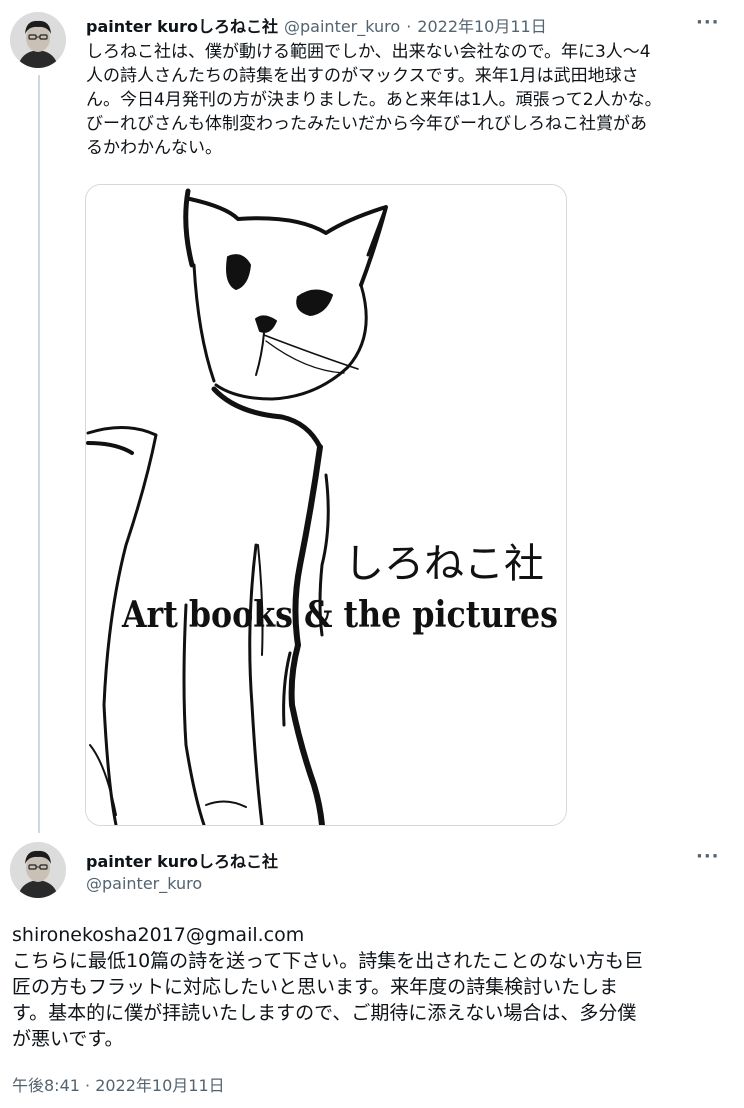 The width and height of the screenshot is (744, 1108). Describe the element at coordinates (39, 454) in the screenshot. I see `thread-connector-line` at that location.